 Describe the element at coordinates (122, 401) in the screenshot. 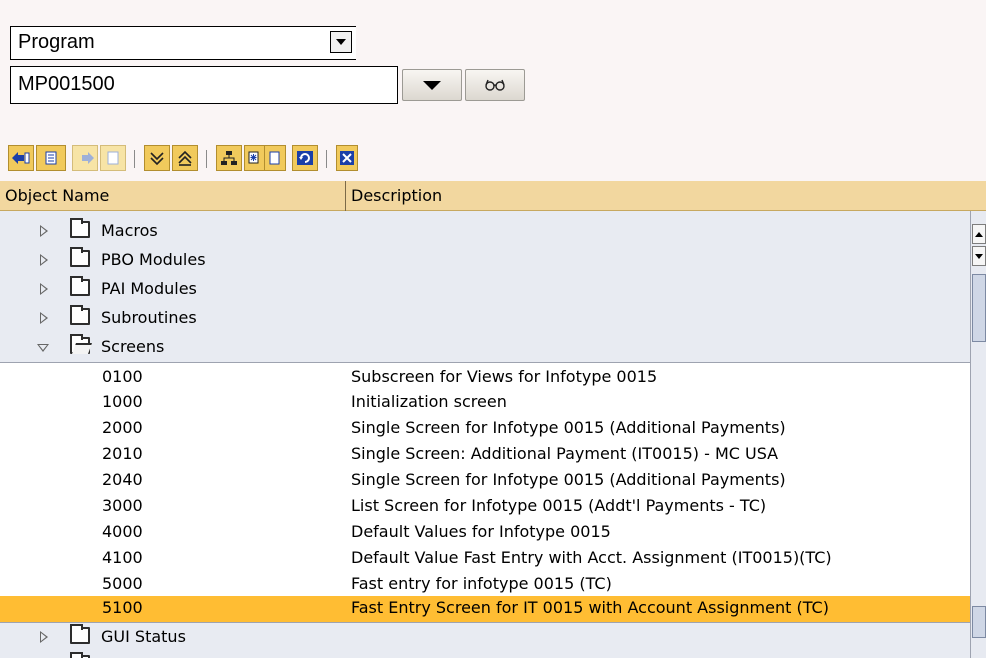

I see `screen-number: 1000` at that location.